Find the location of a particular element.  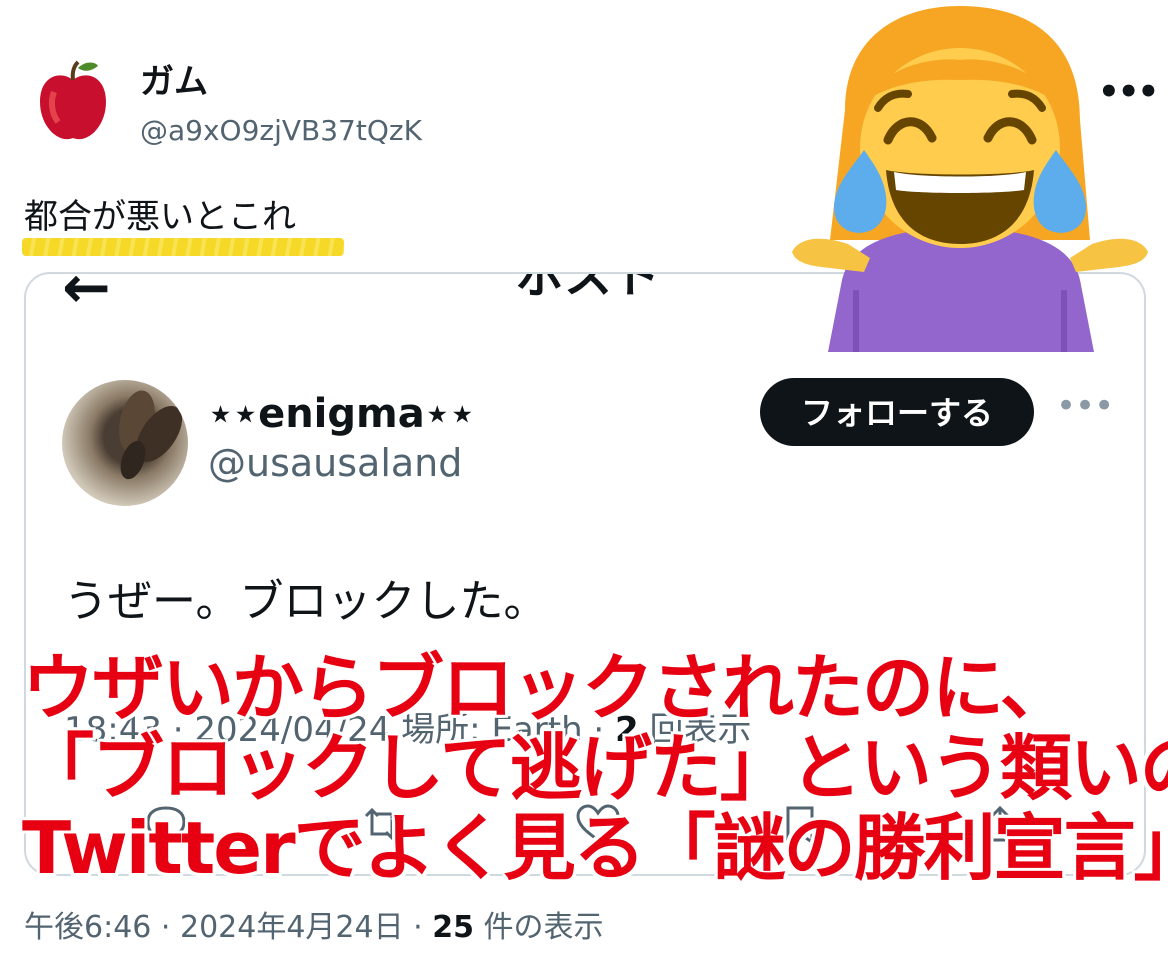

display-name: ガム is located at coordinates (174, 82).